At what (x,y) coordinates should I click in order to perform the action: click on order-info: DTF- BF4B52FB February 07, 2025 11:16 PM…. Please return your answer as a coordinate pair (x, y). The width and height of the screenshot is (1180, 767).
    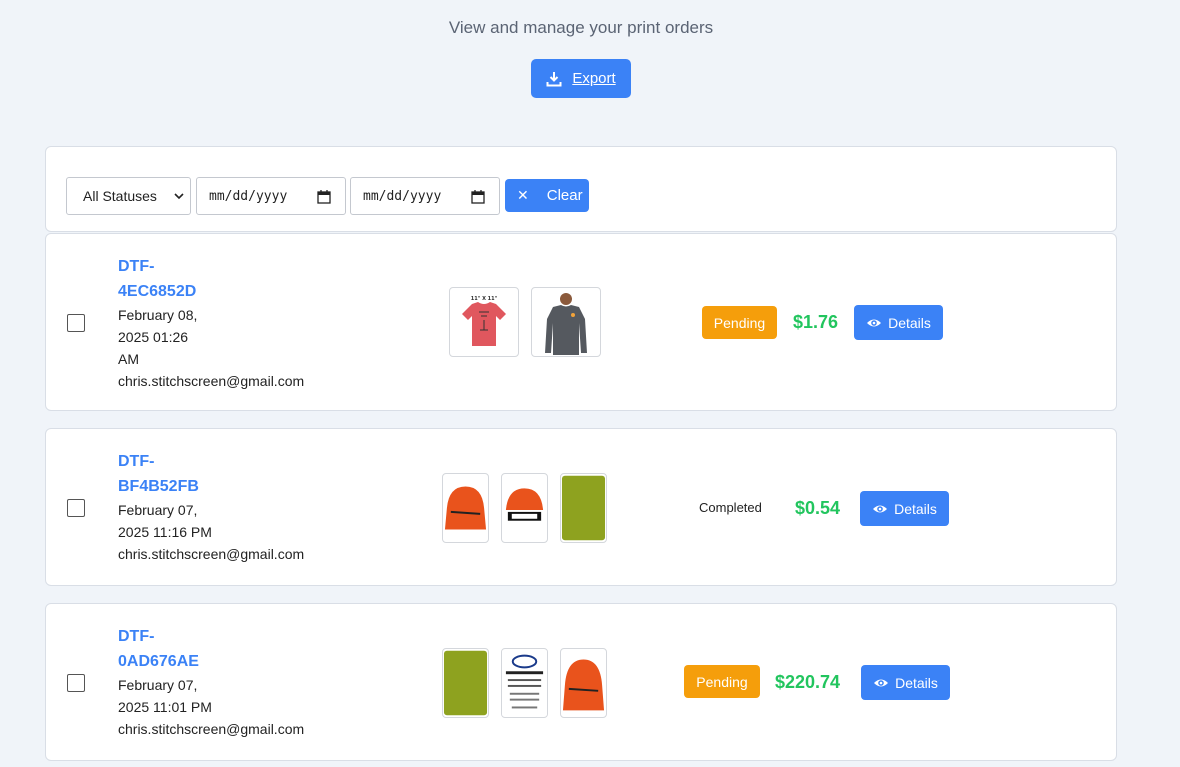
    Looking at the image, I should click on (225, 507).